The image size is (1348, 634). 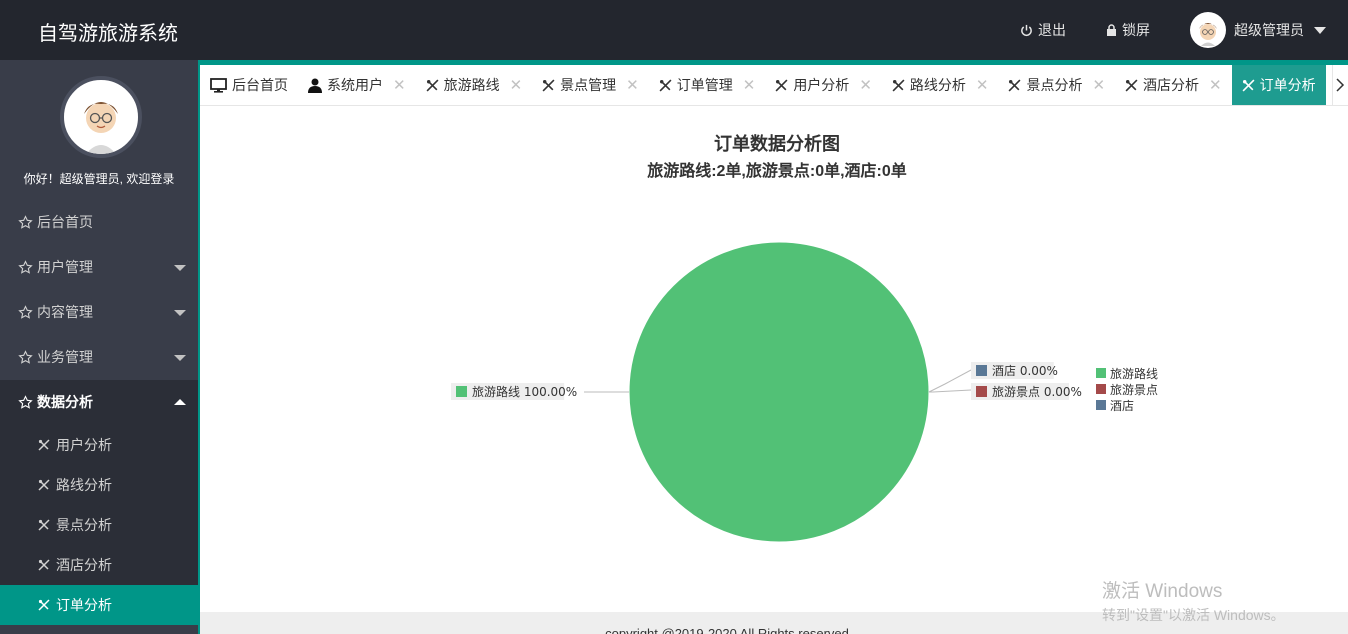 I want to click on tab-label: 系统用户, so click(x=355, y=85).